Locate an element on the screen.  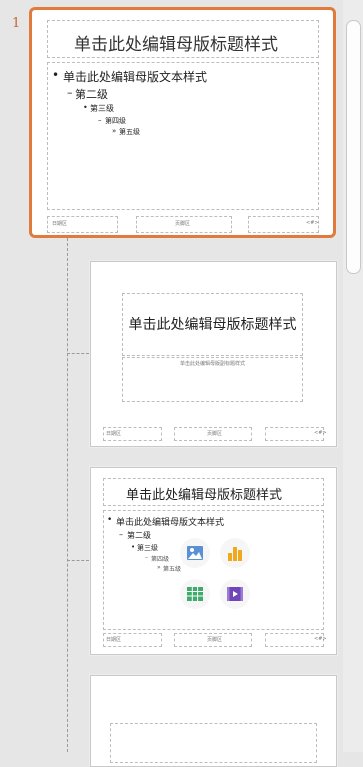
master-body-level-4: 第四级 is located at coordinates (115, 121).